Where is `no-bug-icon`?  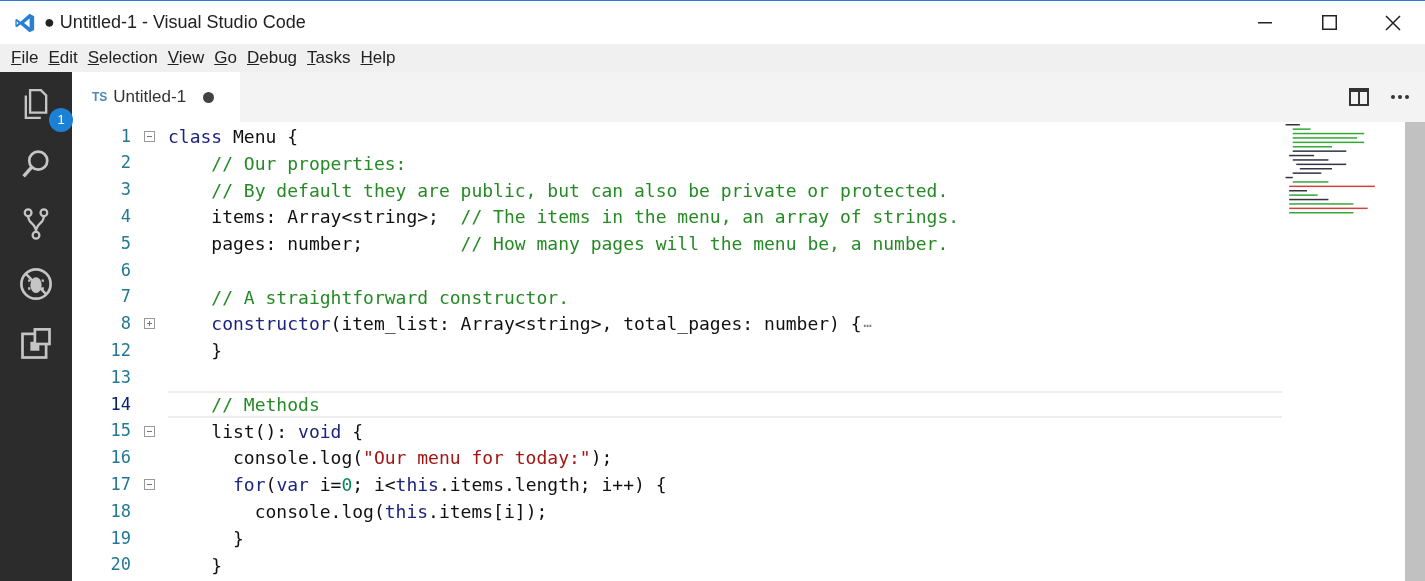
no-bug-icon is located at coordinates (36, 284).